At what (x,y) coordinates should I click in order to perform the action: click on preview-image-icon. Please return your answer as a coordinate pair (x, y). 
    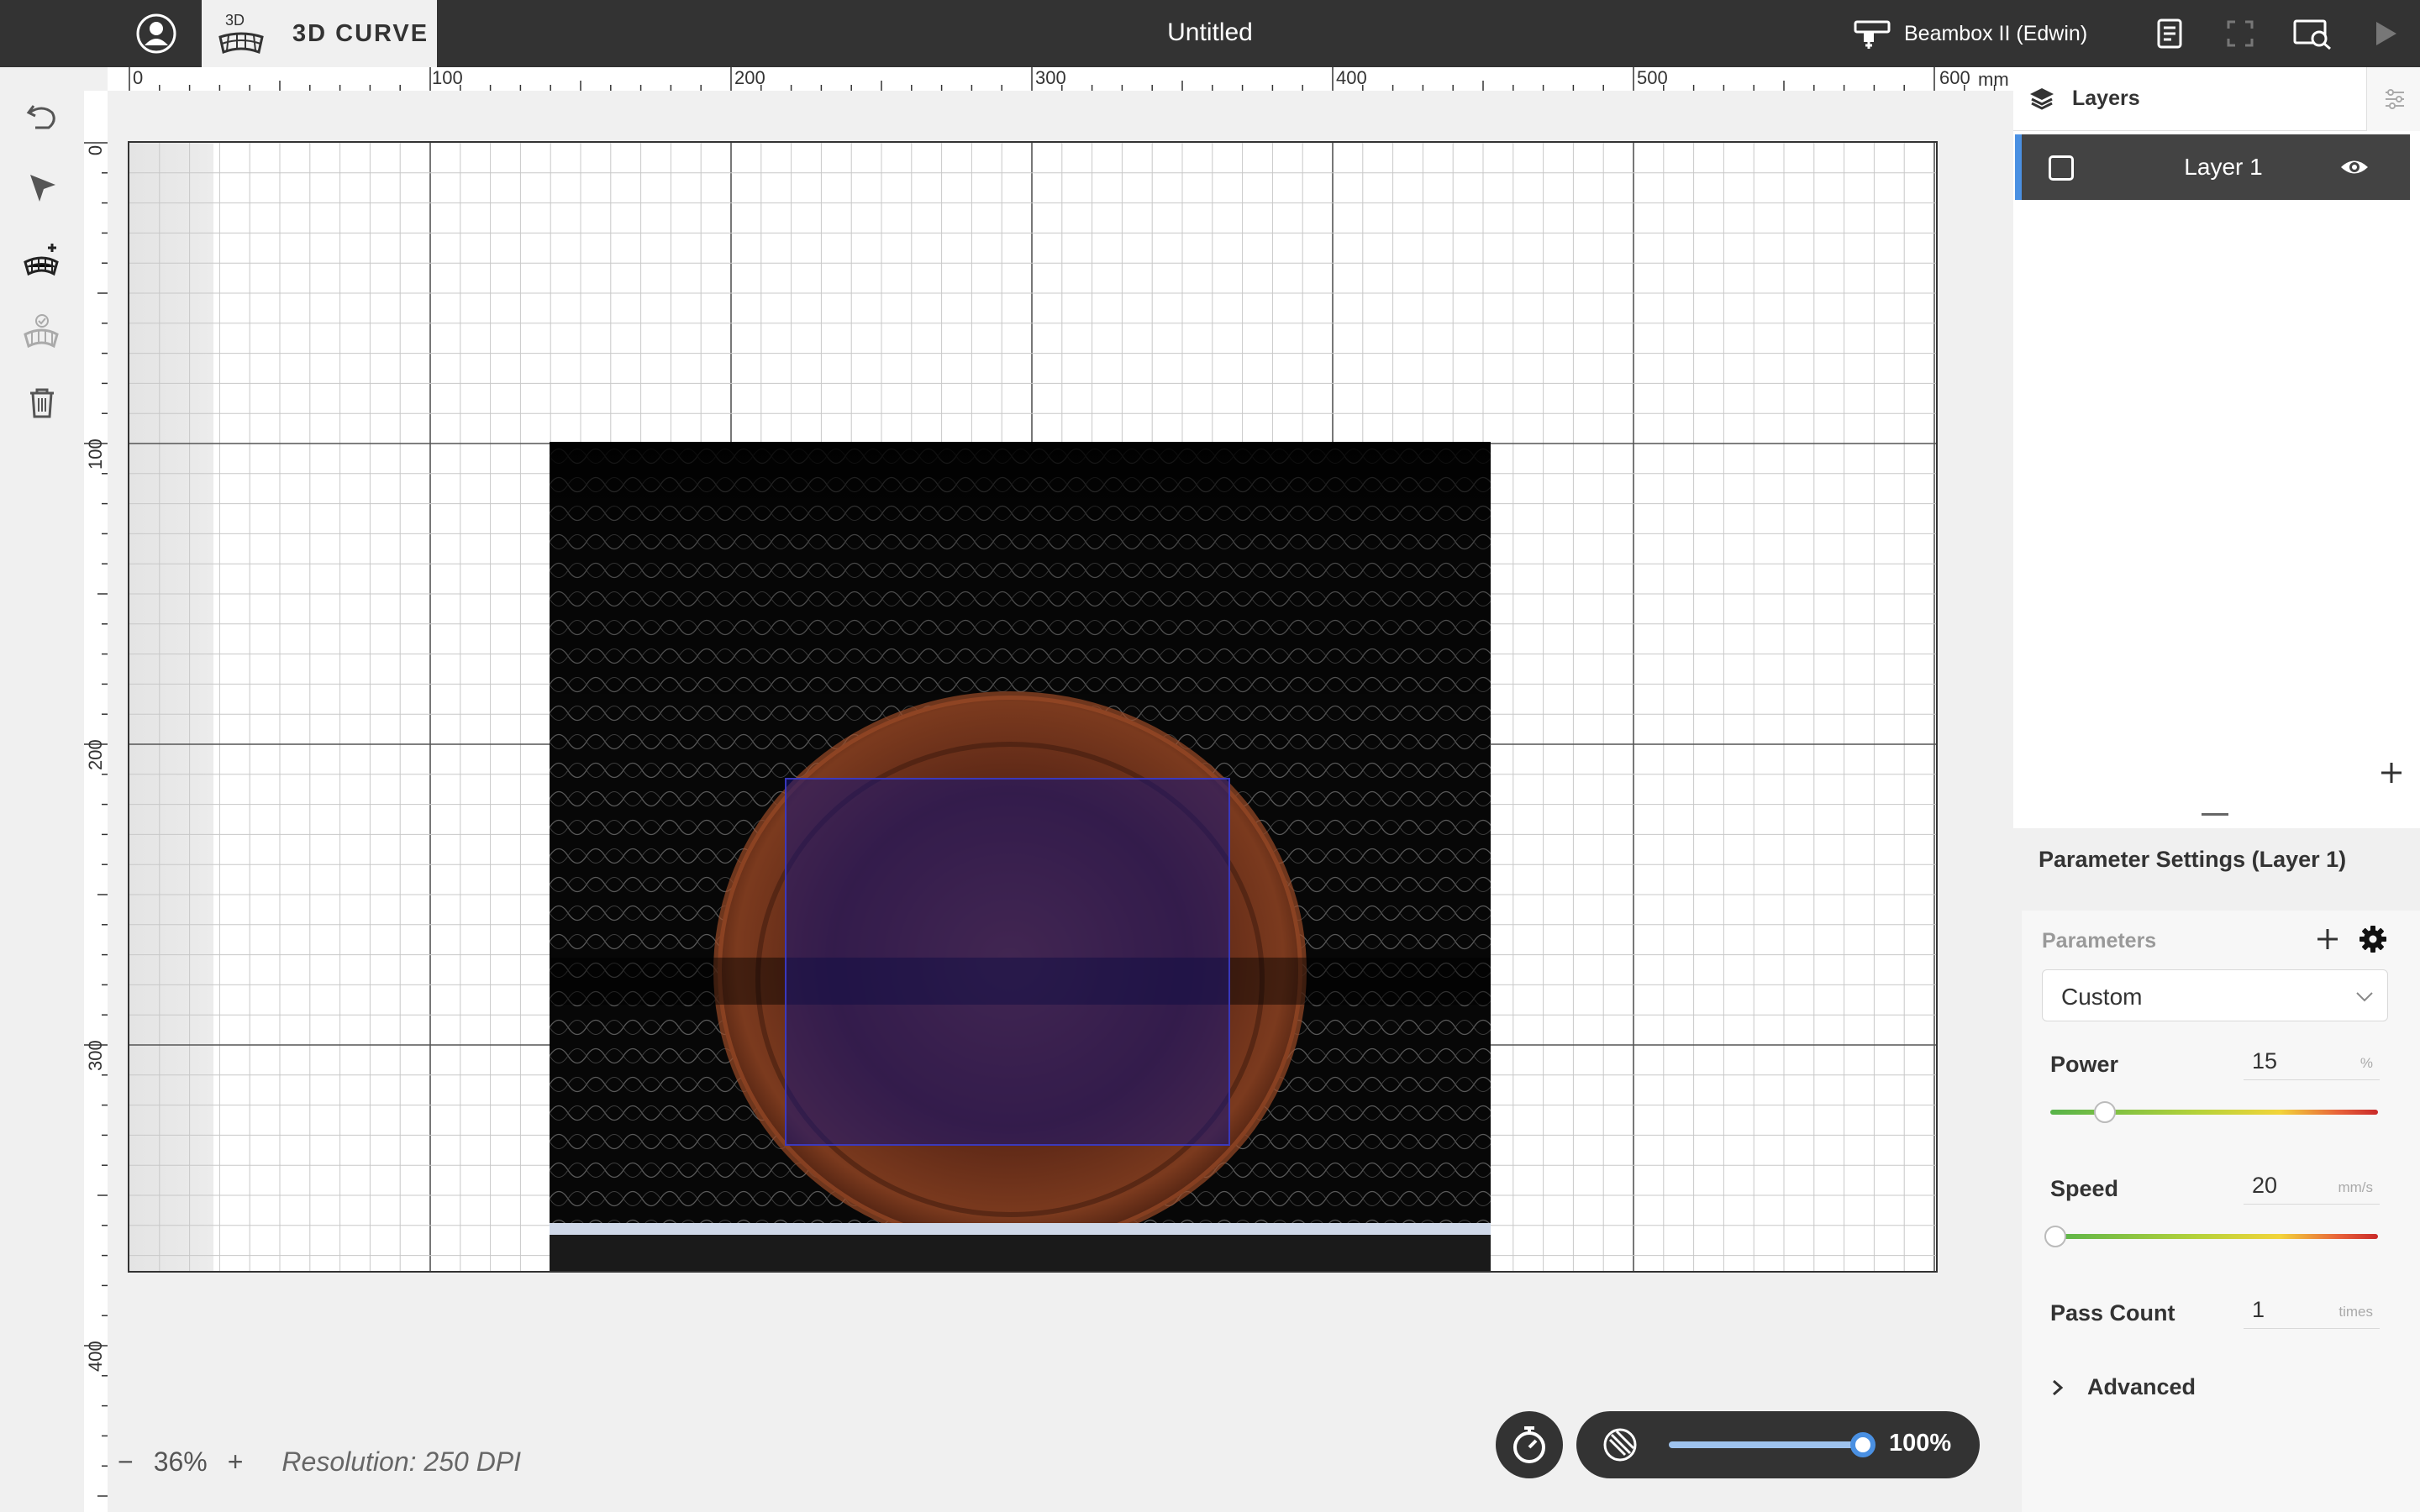
    Looking at the image, I should click on (1620, 1445).